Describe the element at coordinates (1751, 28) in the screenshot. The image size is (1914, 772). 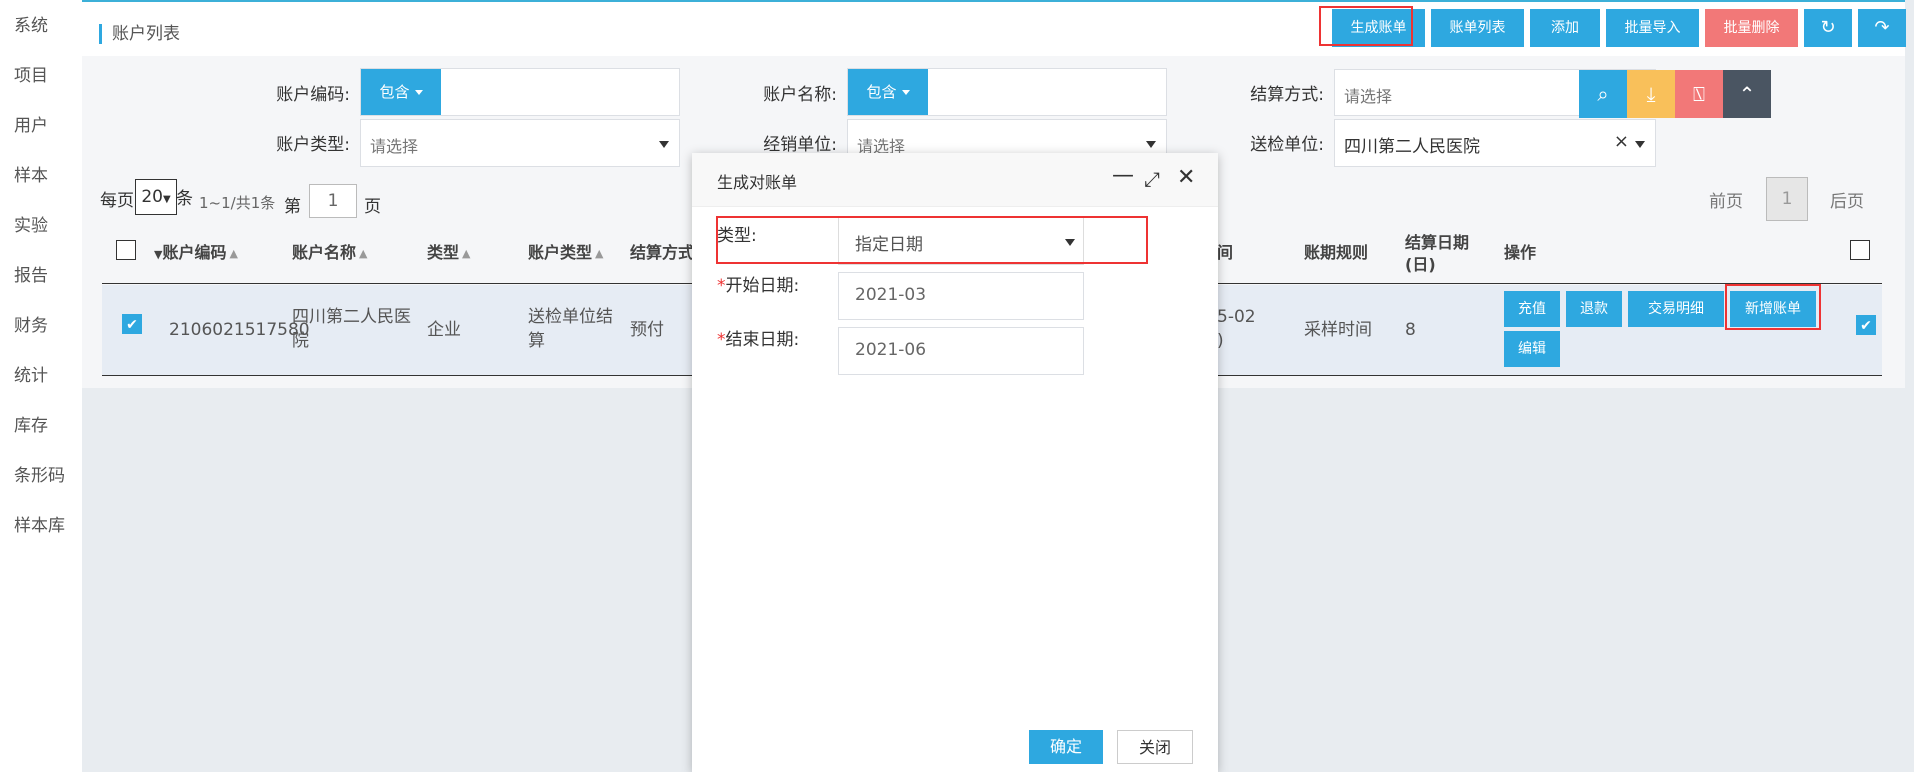
I see `batch-delete-button: 批量删除` at that location.